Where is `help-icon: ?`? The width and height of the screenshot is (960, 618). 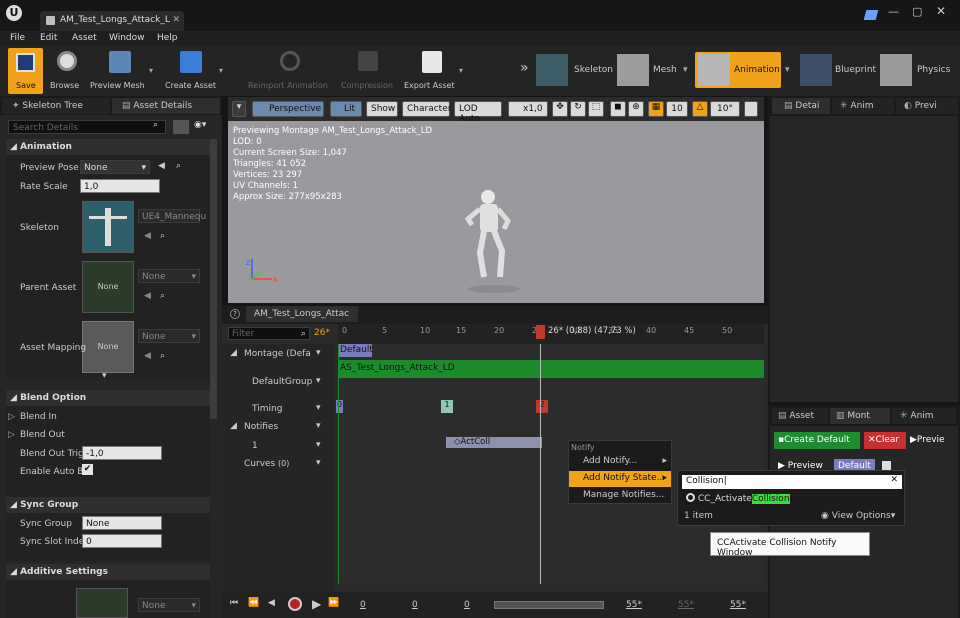
help-icon: ? is located at coordinates (235, 314).